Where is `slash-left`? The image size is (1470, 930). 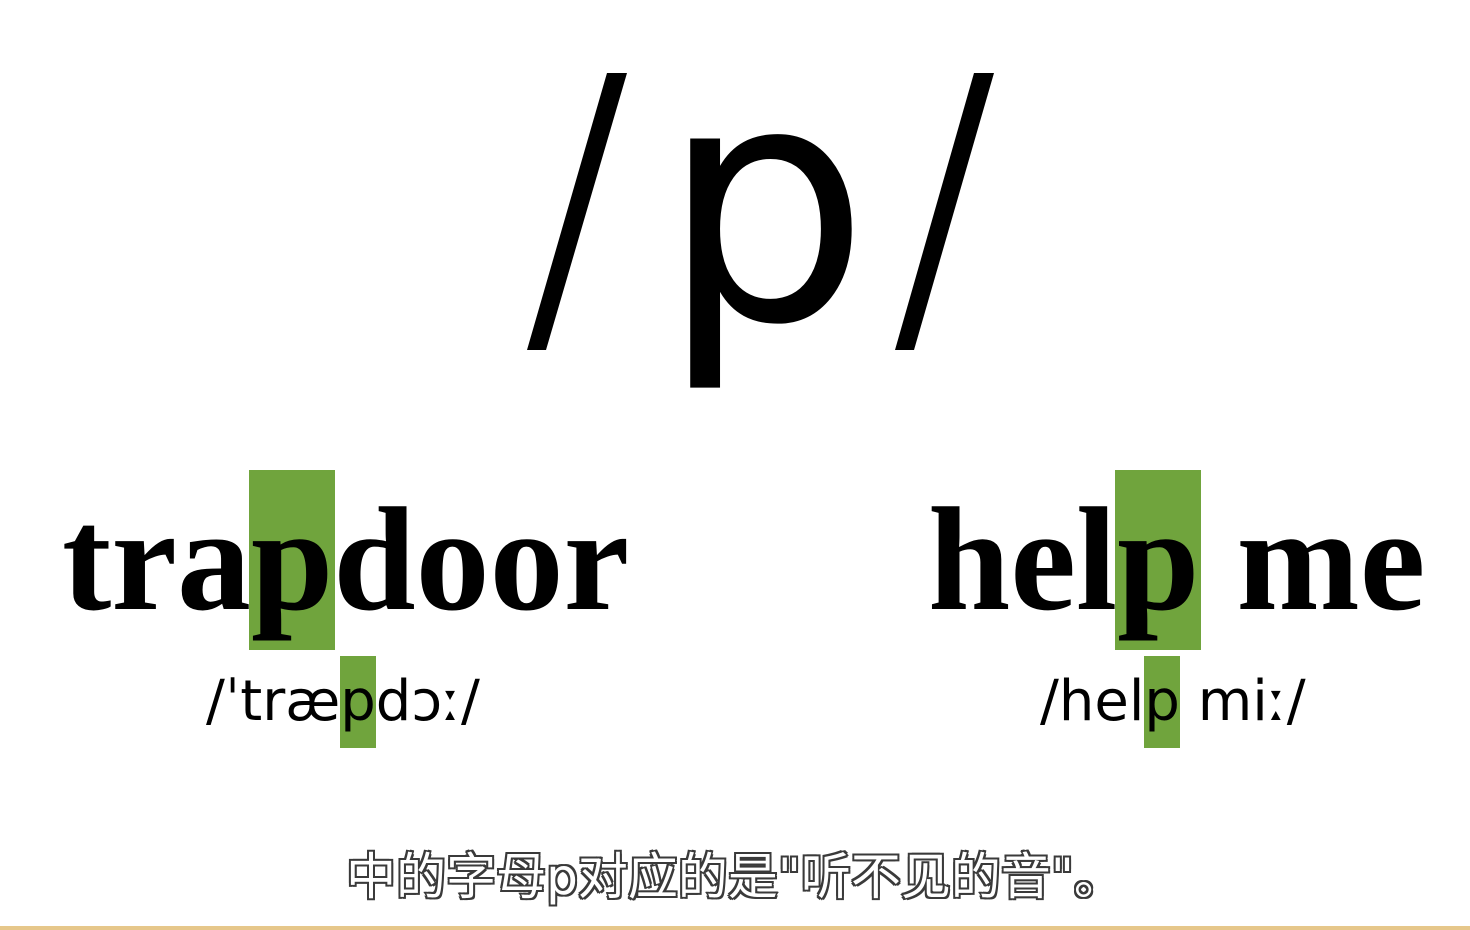 slash-left is located at coordinates (577, 211).